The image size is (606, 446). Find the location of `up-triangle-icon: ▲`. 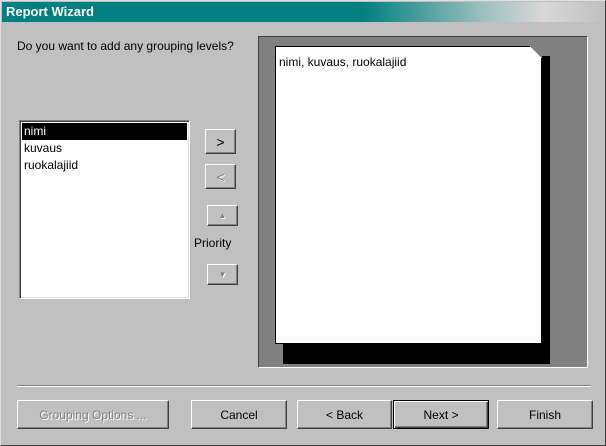

up-triangle-icon: ▲ is located at coordinates (222, 215).